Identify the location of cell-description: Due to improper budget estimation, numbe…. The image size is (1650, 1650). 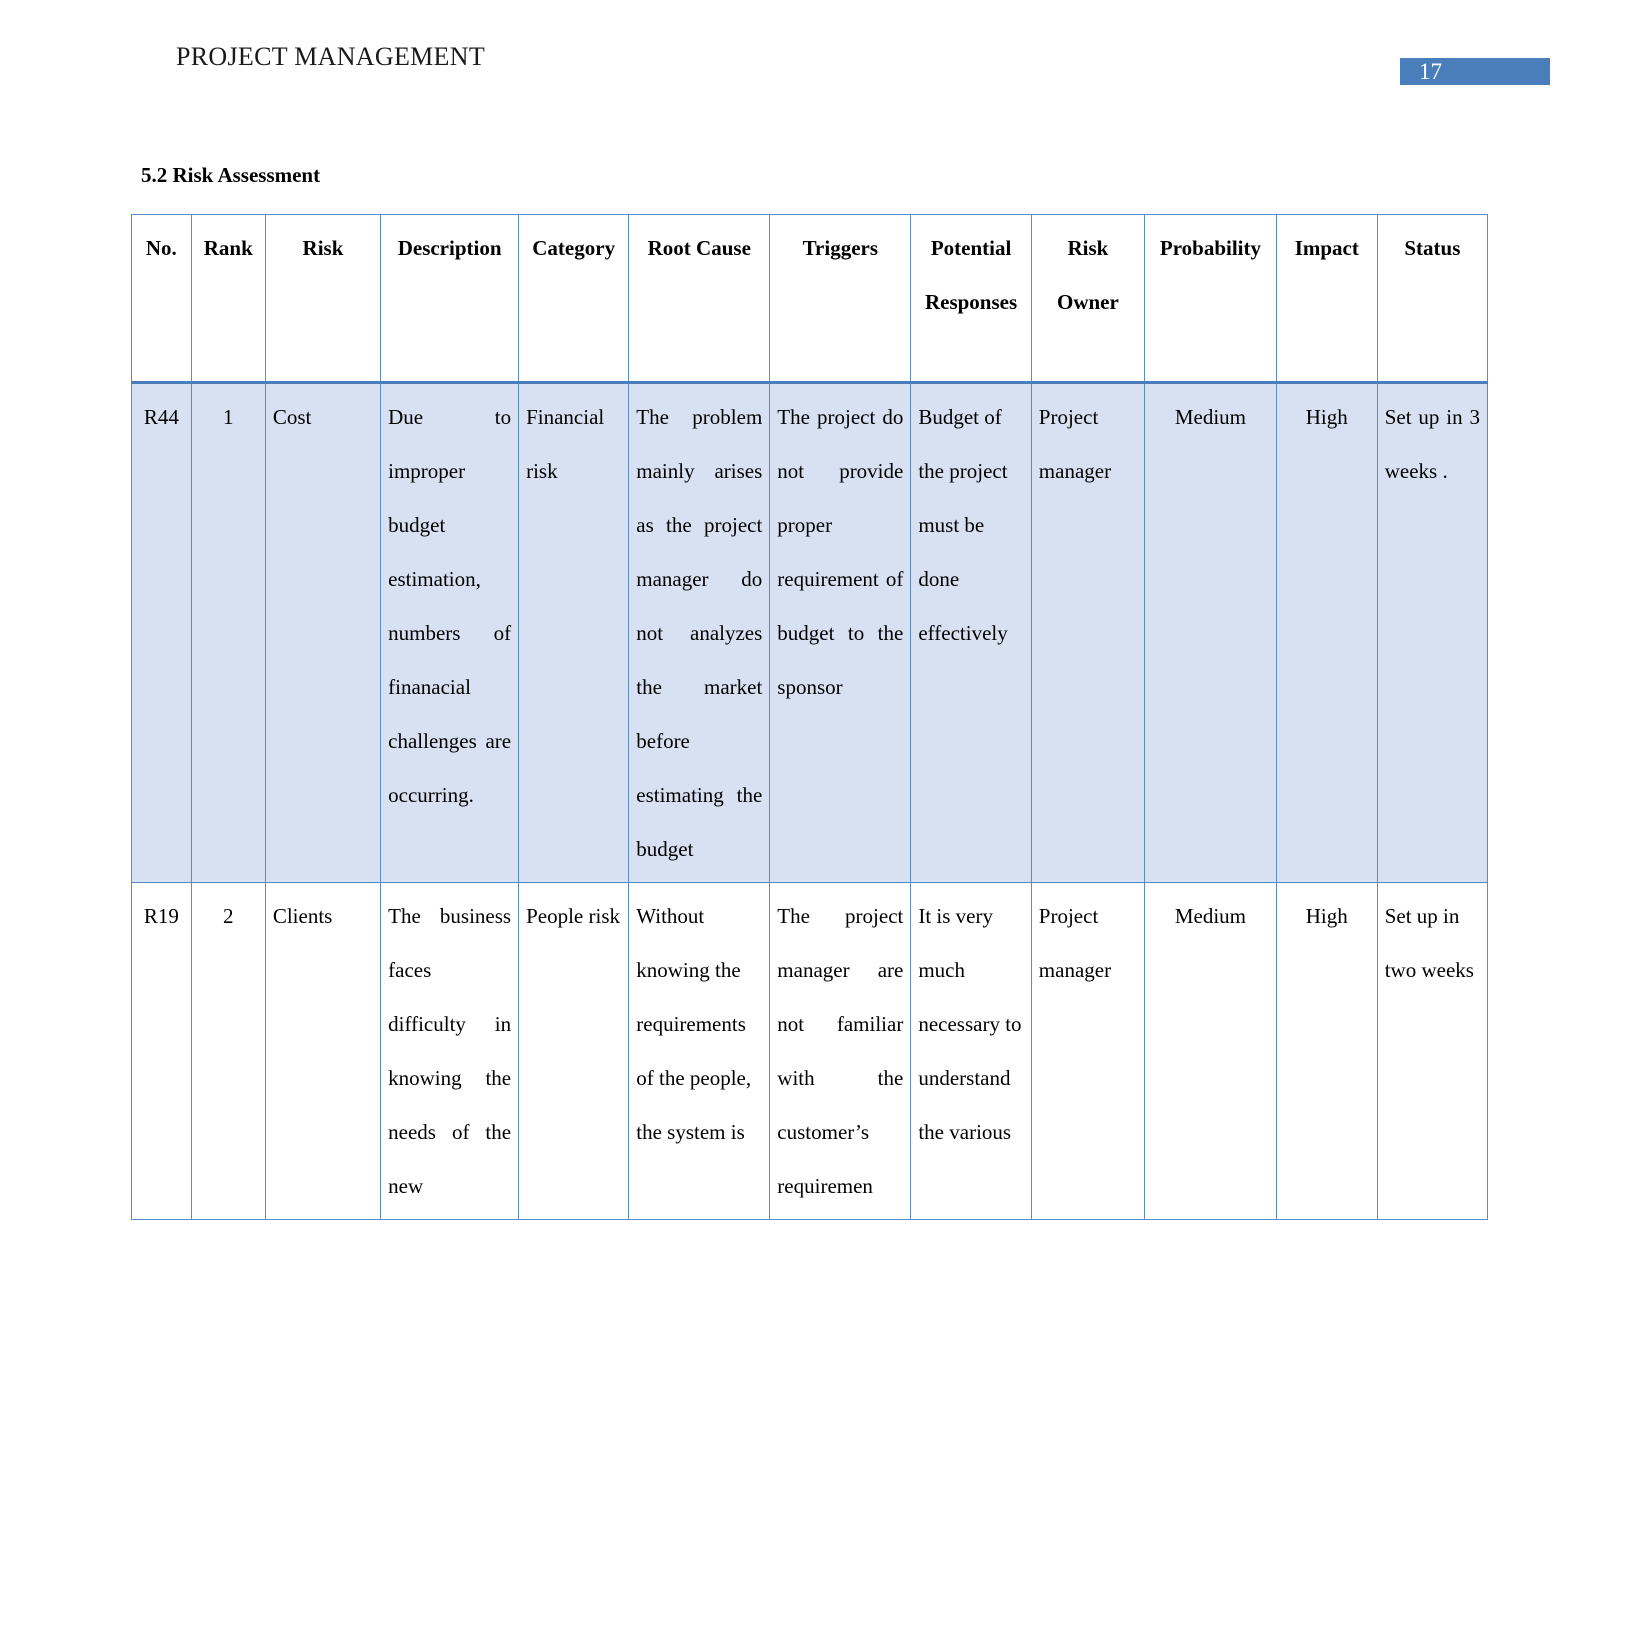
(450, 632).